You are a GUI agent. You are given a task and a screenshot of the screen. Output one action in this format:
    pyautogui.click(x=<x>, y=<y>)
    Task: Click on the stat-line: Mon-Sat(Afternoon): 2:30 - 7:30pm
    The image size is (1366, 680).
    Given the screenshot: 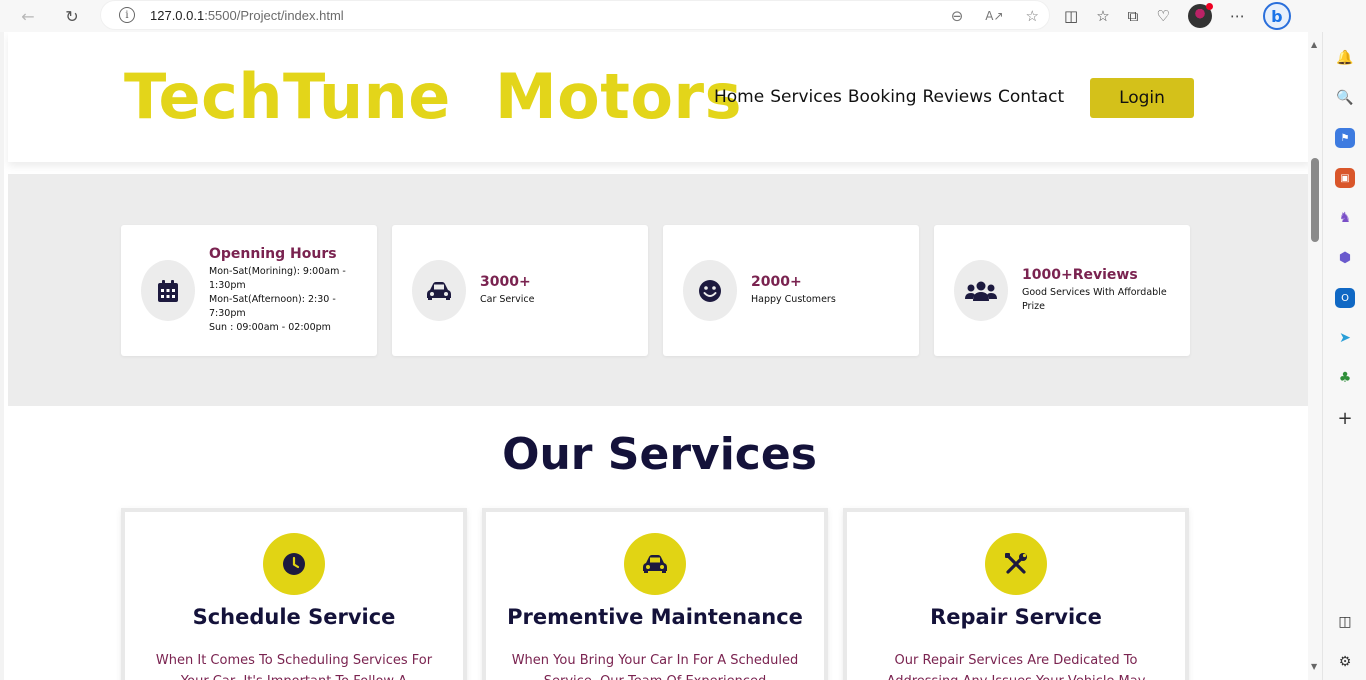 What is the action you would take?
    pyautogui.click(x=272, y=306)
    